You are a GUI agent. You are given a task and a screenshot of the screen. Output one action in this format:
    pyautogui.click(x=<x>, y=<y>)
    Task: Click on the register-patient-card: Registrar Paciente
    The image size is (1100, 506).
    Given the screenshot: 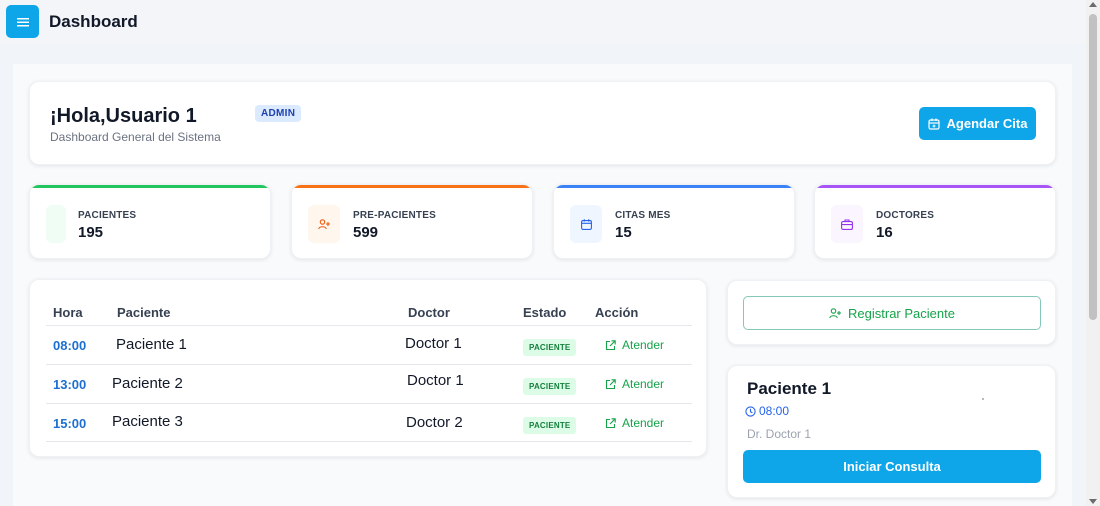 What is the action you would take?
    pyautogui.click(x=891, y=312)
    